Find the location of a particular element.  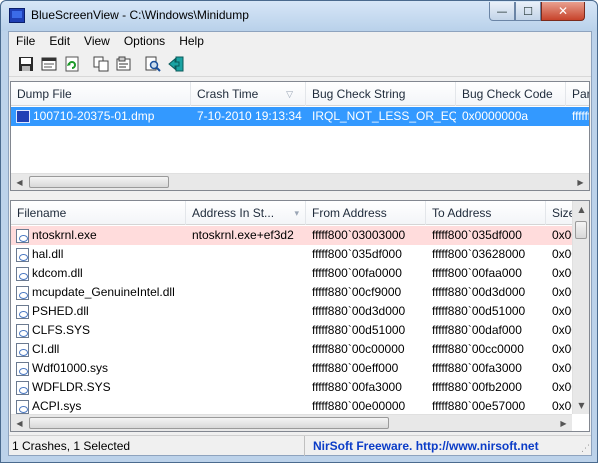

exit-button is located at coordinates (176, 64).